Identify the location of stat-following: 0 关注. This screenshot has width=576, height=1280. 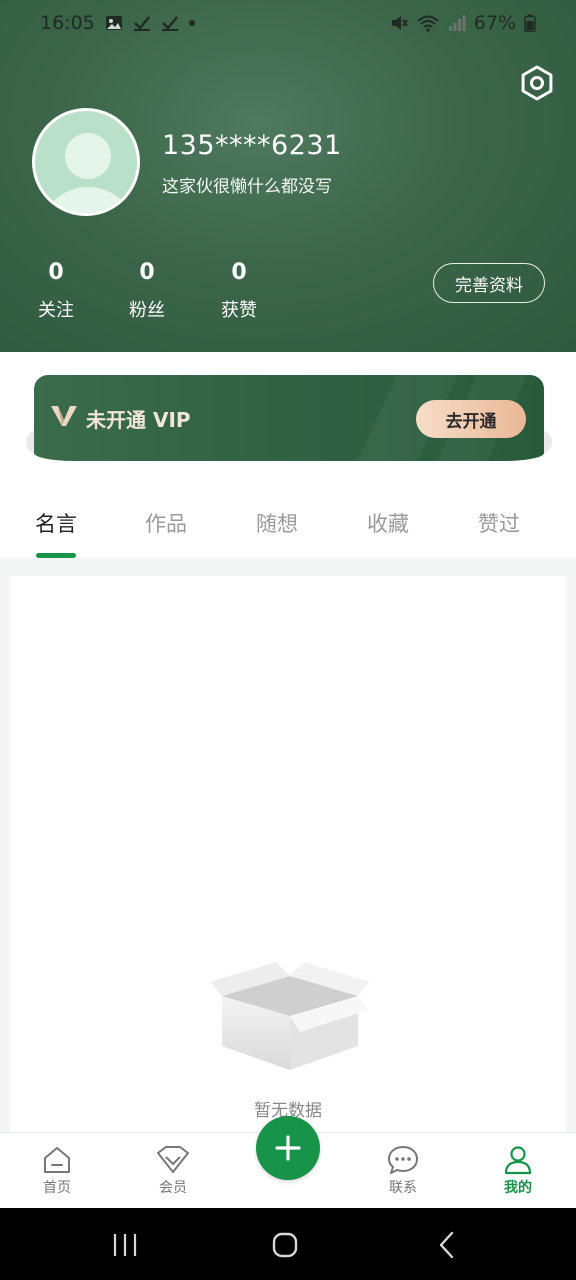
(56, 290).